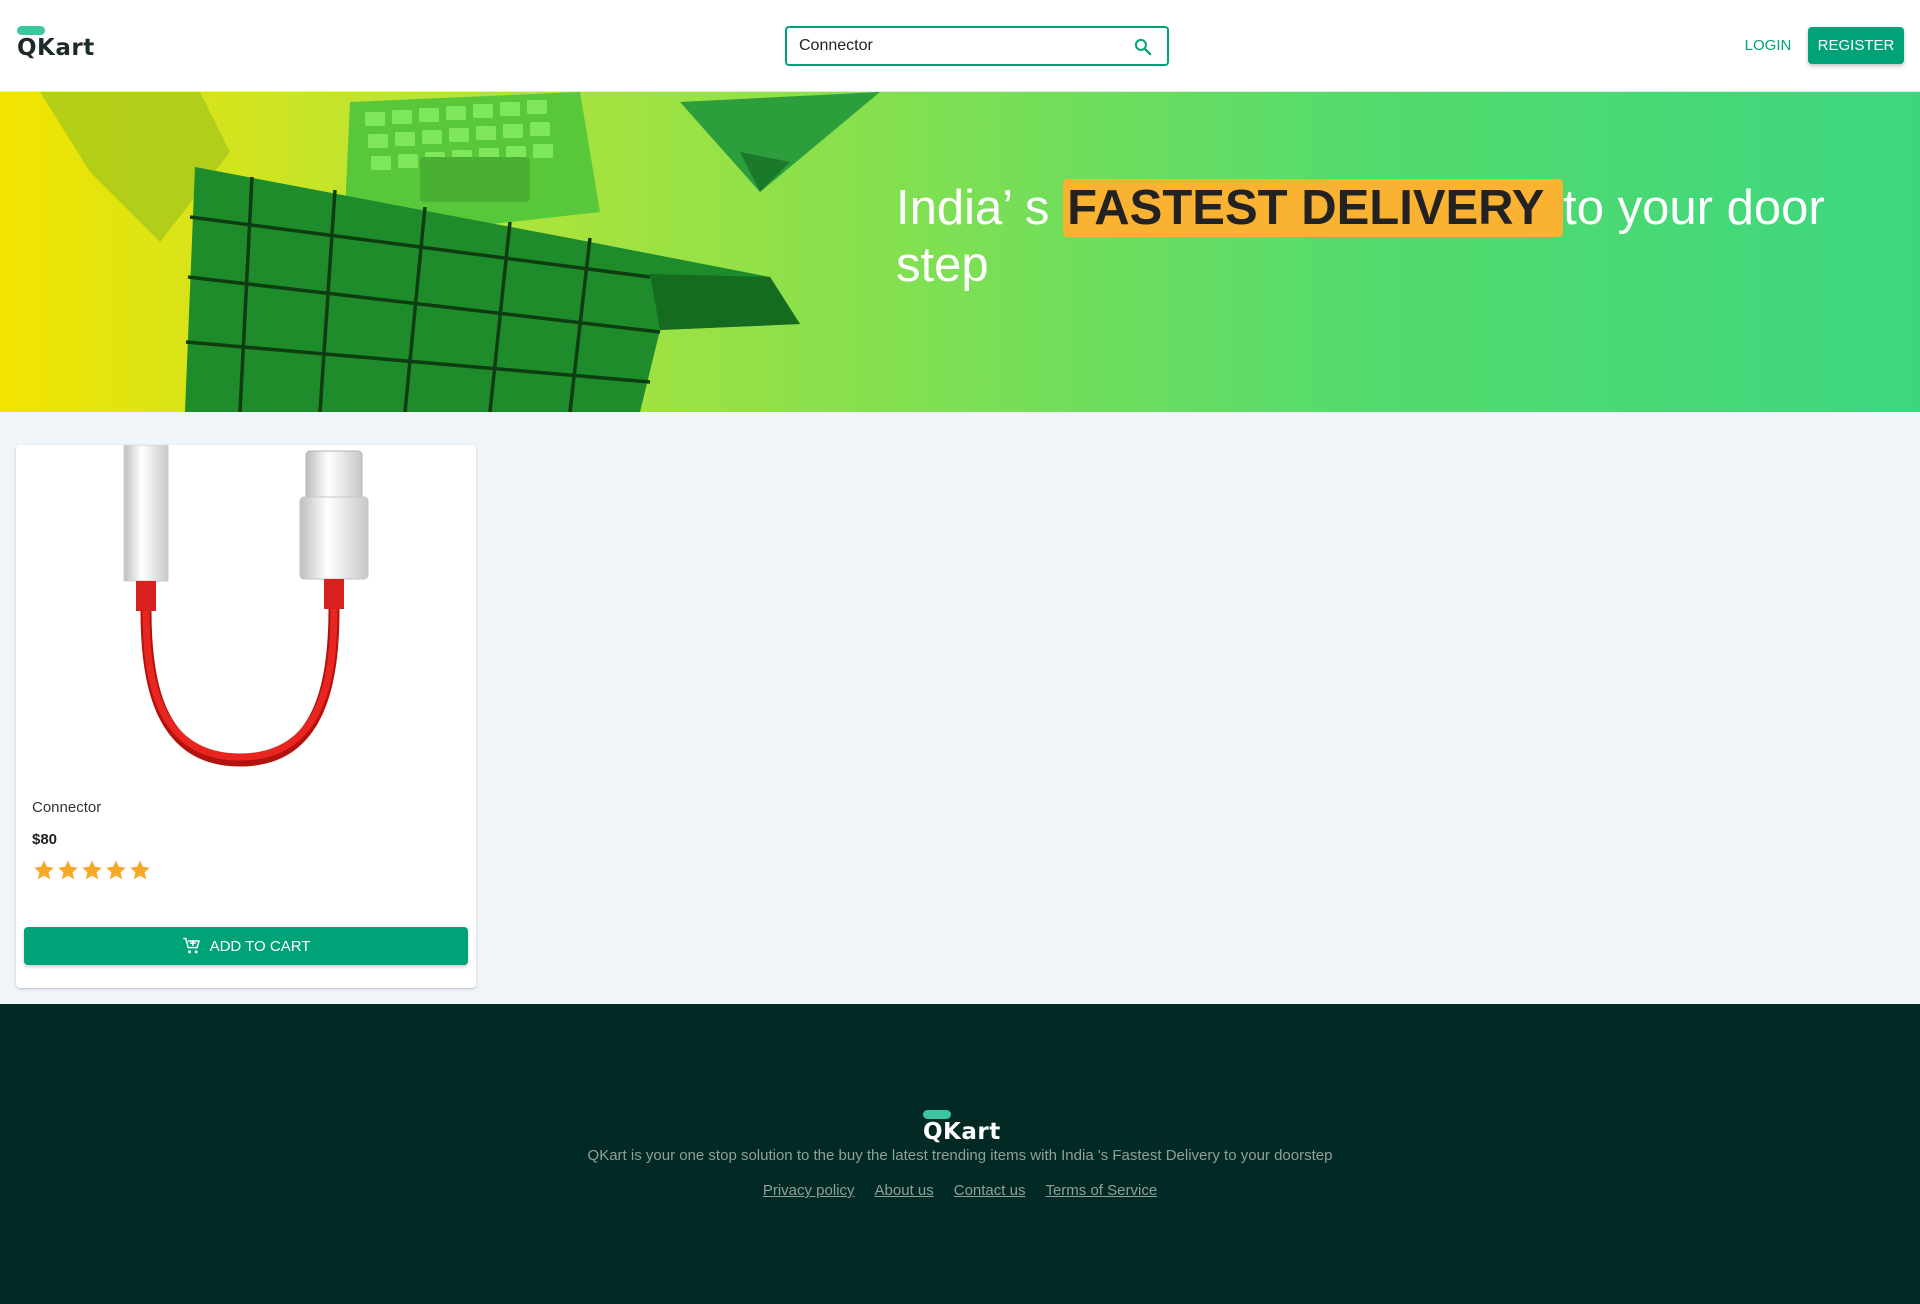  Describe the element at coordinates (809, 1190) in the screenshot. I see `privacy-policy-link: Privacy policy` at that location.